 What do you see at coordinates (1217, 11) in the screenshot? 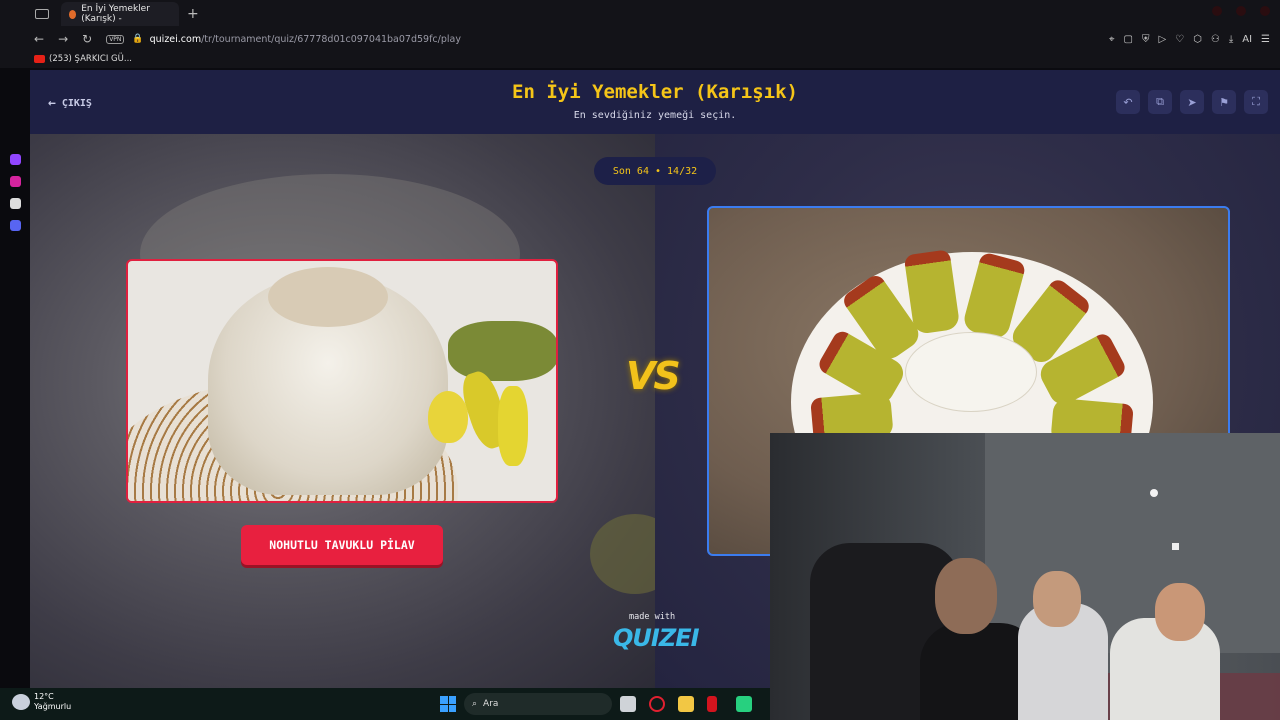
I see `minimize-icon` at bounding box center [1217, 11].